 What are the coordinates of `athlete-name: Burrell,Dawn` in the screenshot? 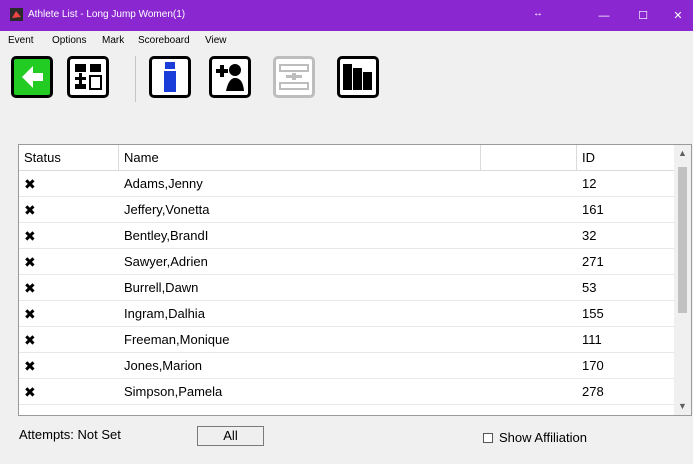 It's located at (161, 287).